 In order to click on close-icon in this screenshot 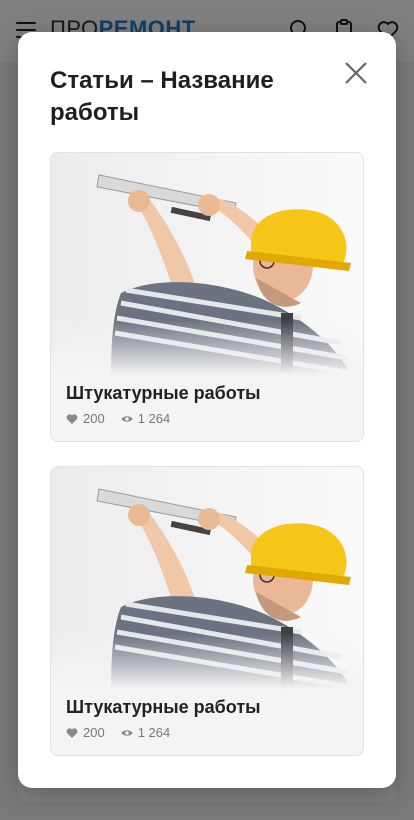, I will do `click(356, 73)`.